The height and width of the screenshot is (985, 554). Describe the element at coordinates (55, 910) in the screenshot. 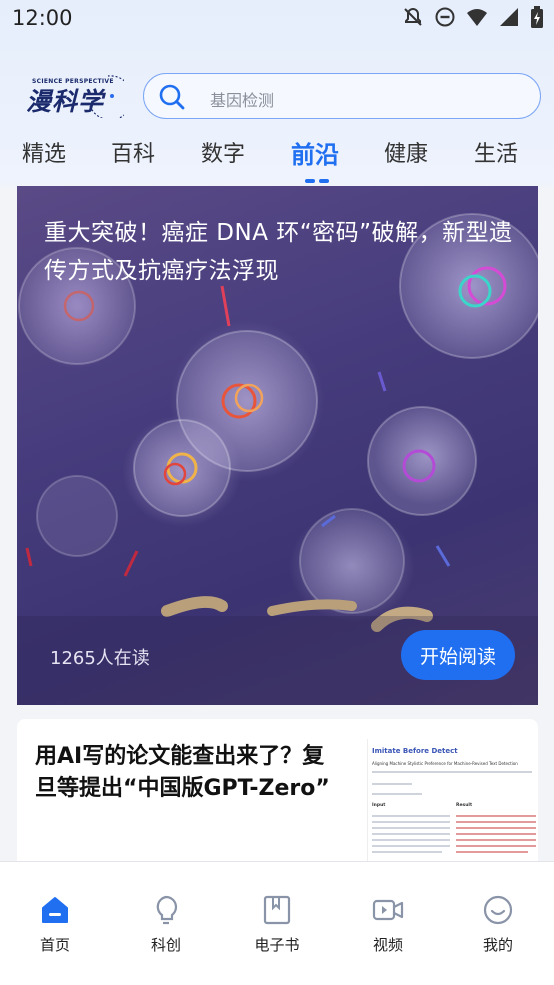

I see `home-icon` at that location.